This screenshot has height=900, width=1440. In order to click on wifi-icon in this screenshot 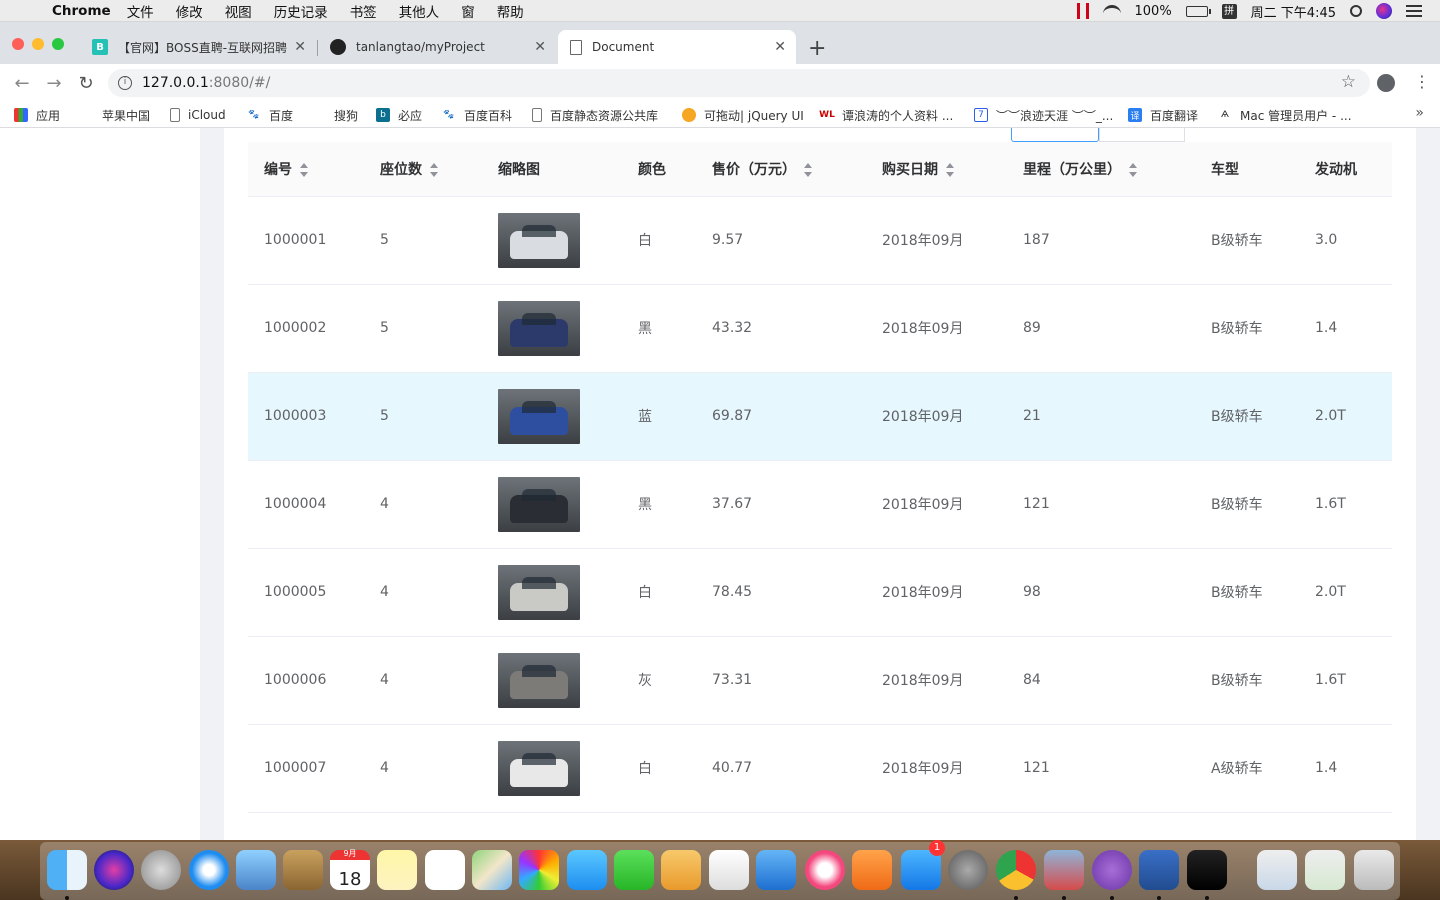, I will do `click(1111, 11)`.